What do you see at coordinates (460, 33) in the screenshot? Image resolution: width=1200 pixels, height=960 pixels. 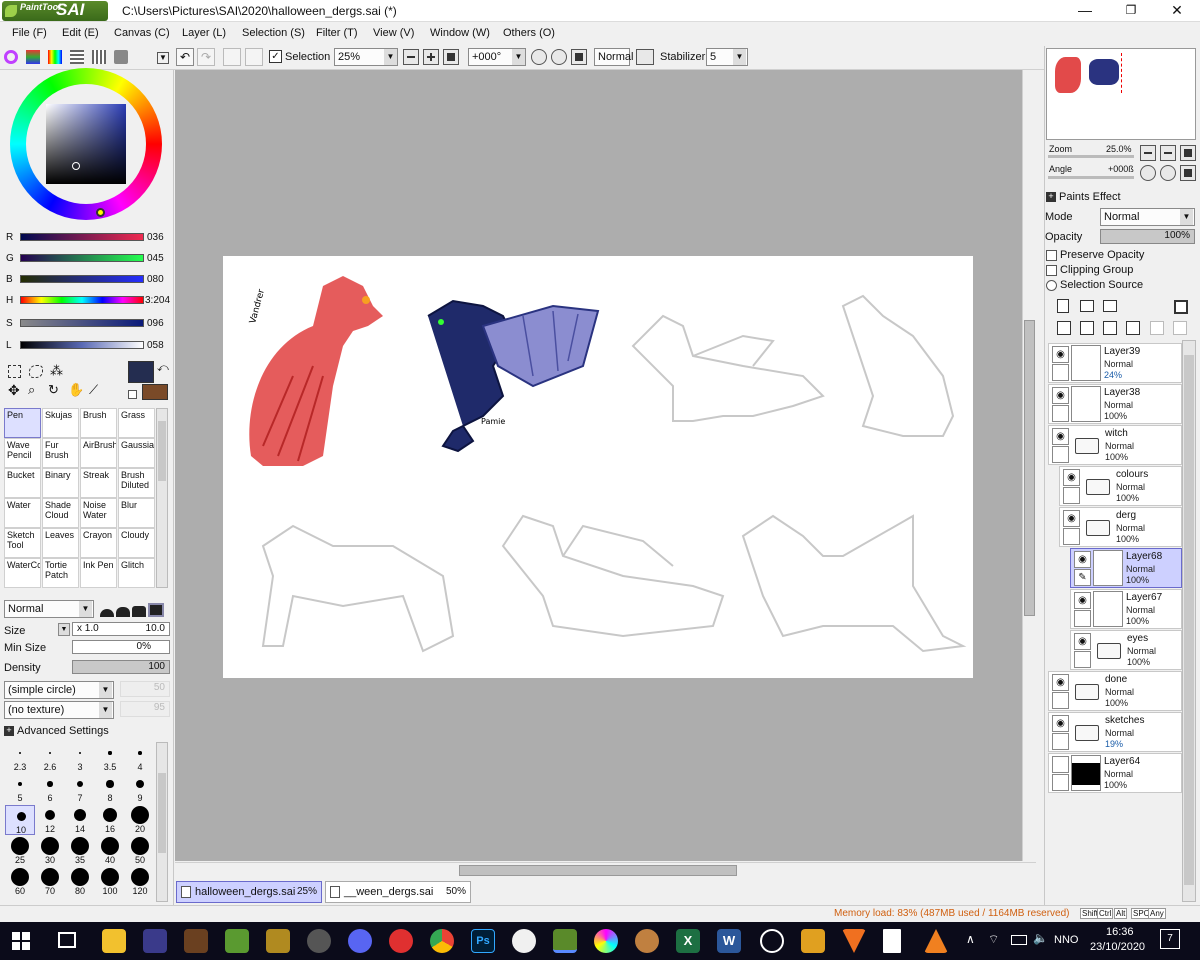 I see `menu-window: Window (W)` at bounding box center [460, 33].